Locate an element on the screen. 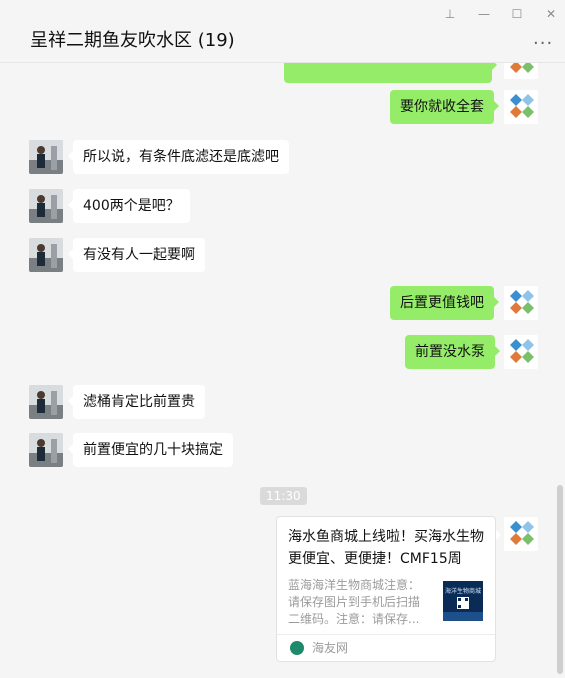 The width and height of the screenshot is (565, 678). qr-poster-icon: 海洋生物商城 is located at coordinates (463, 601).